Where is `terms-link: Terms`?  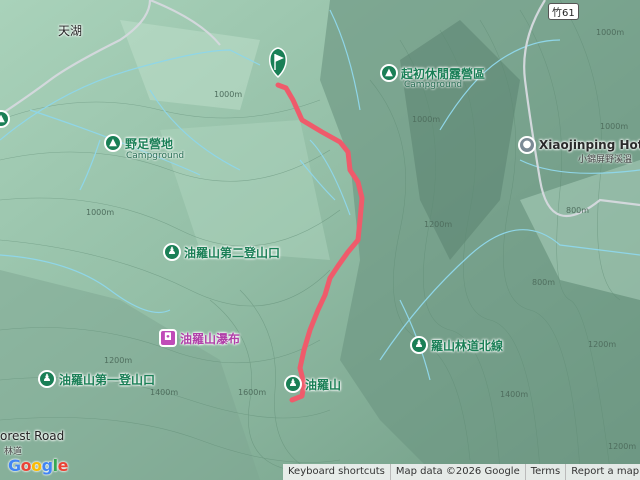 terms-link: Terms is located at coordinates (544, 472).